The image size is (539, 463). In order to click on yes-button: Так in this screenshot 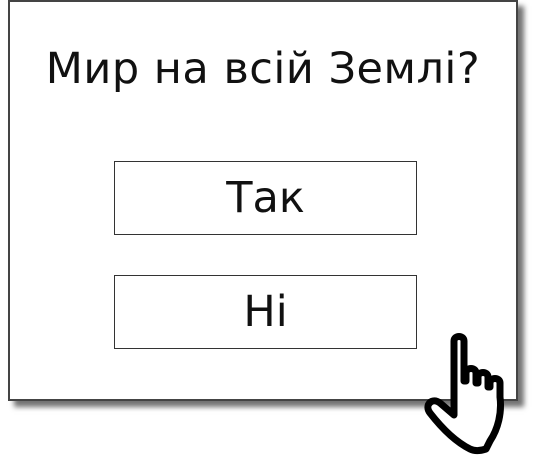, I will do `click(265, 198)`.